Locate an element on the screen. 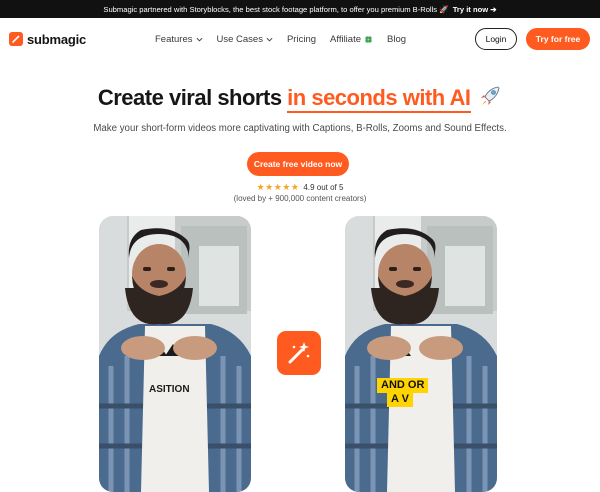 This screenshot has height=492, width=600. demo-video-before: ASITION is located at coordinates (175, 354).